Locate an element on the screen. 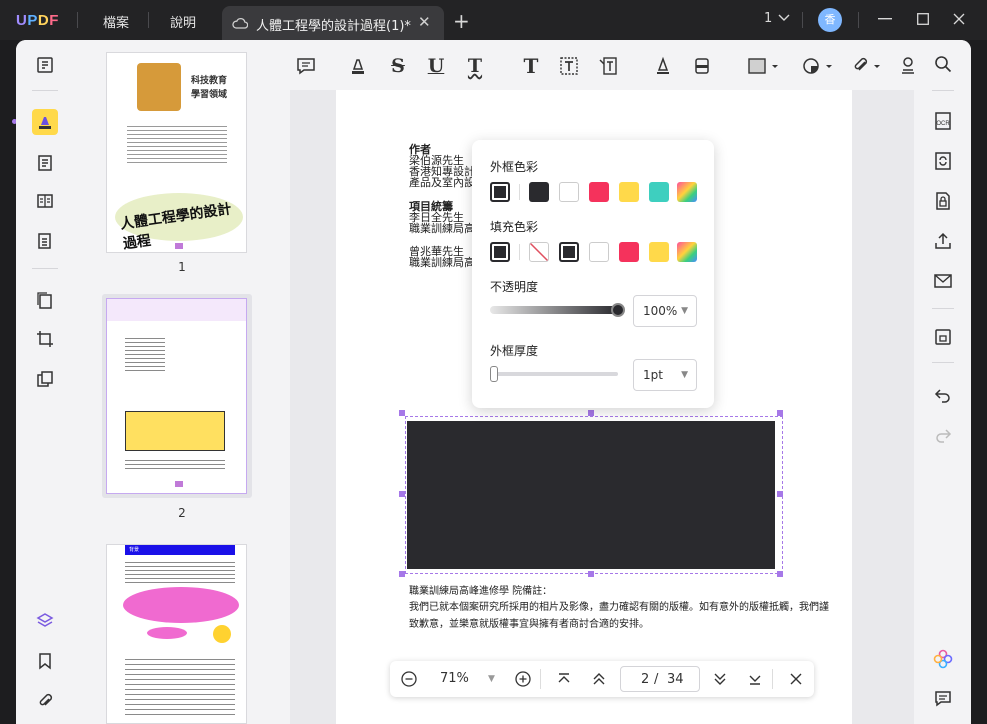  zoom-out-button is located at coordinates (409, 679).